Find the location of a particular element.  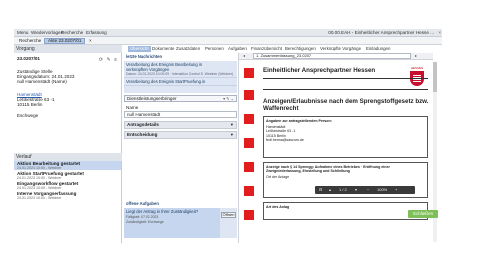

zoom-out-icon: − is located at coordinates (368, 190).